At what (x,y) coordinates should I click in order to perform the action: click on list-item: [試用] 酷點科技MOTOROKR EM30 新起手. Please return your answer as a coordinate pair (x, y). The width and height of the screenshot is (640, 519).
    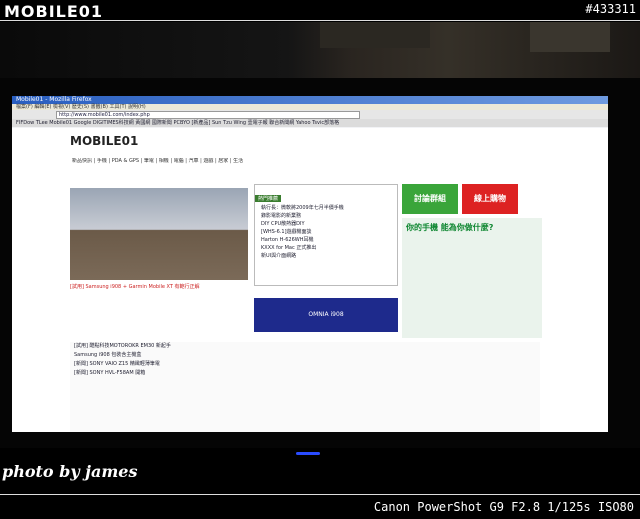
    Looking at the image, I should click on (305, 346).